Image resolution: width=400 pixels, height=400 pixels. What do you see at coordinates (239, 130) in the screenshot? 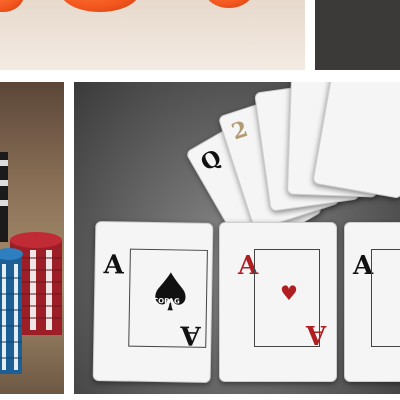
I see `card-rank-two: 2` at bounding box center [239, 130].